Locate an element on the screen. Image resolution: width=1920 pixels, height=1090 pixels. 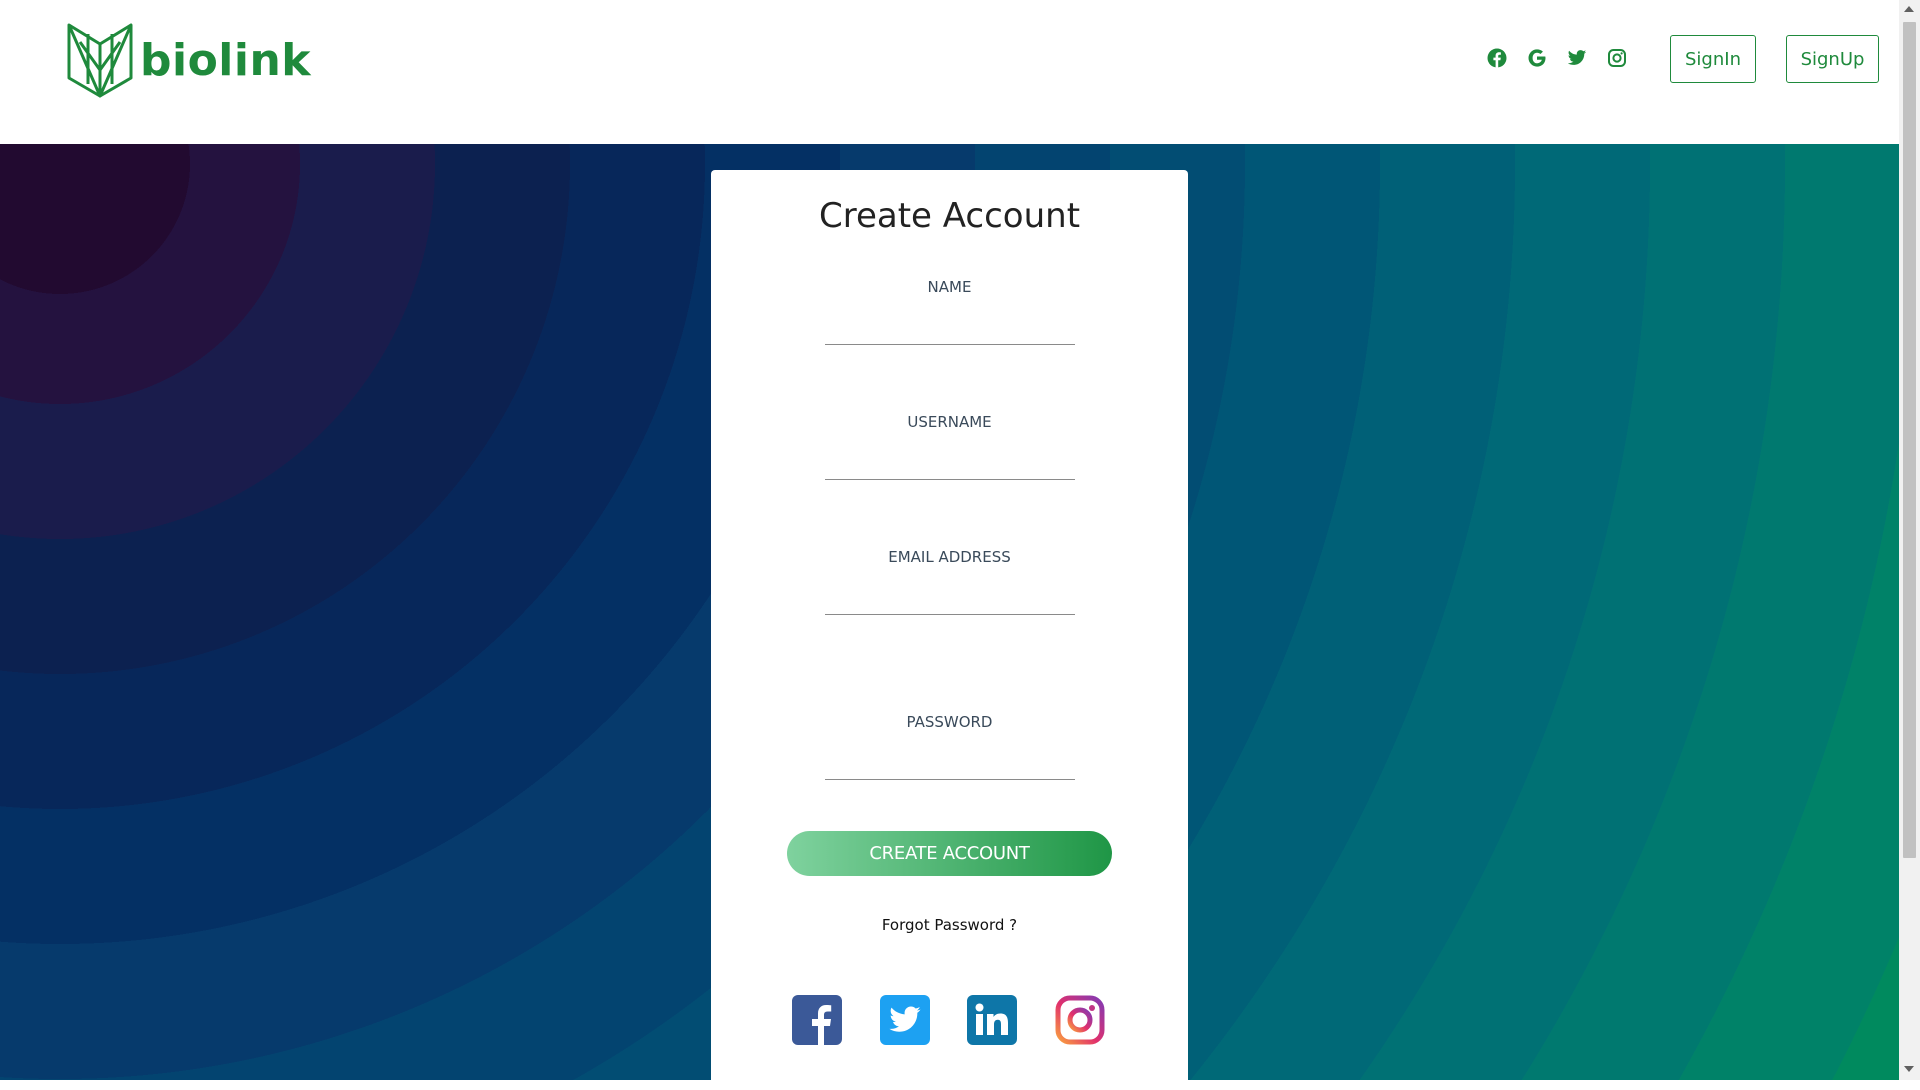
biolink-logo-icon is located at coordinates (100, 60).